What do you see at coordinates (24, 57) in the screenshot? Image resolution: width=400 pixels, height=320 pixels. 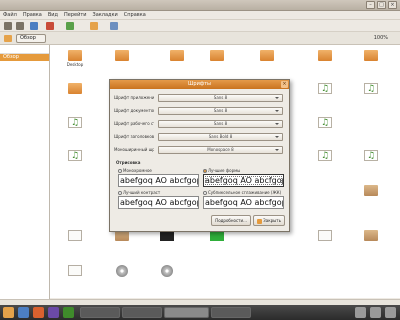 I see `side-item-overview: Обзор` at bounding box center [24, 57].